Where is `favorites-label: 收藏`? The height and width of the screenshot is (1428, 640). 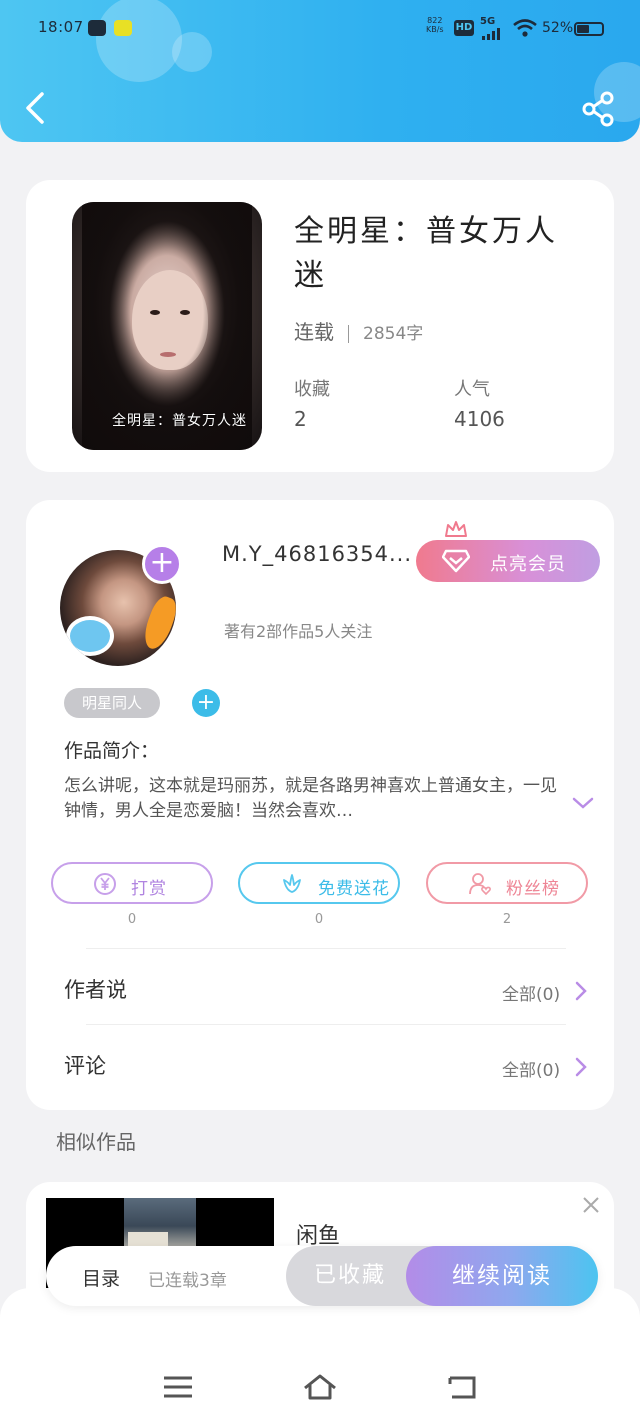 favorites-label: 收藏 is located at coordinates (312, 389).